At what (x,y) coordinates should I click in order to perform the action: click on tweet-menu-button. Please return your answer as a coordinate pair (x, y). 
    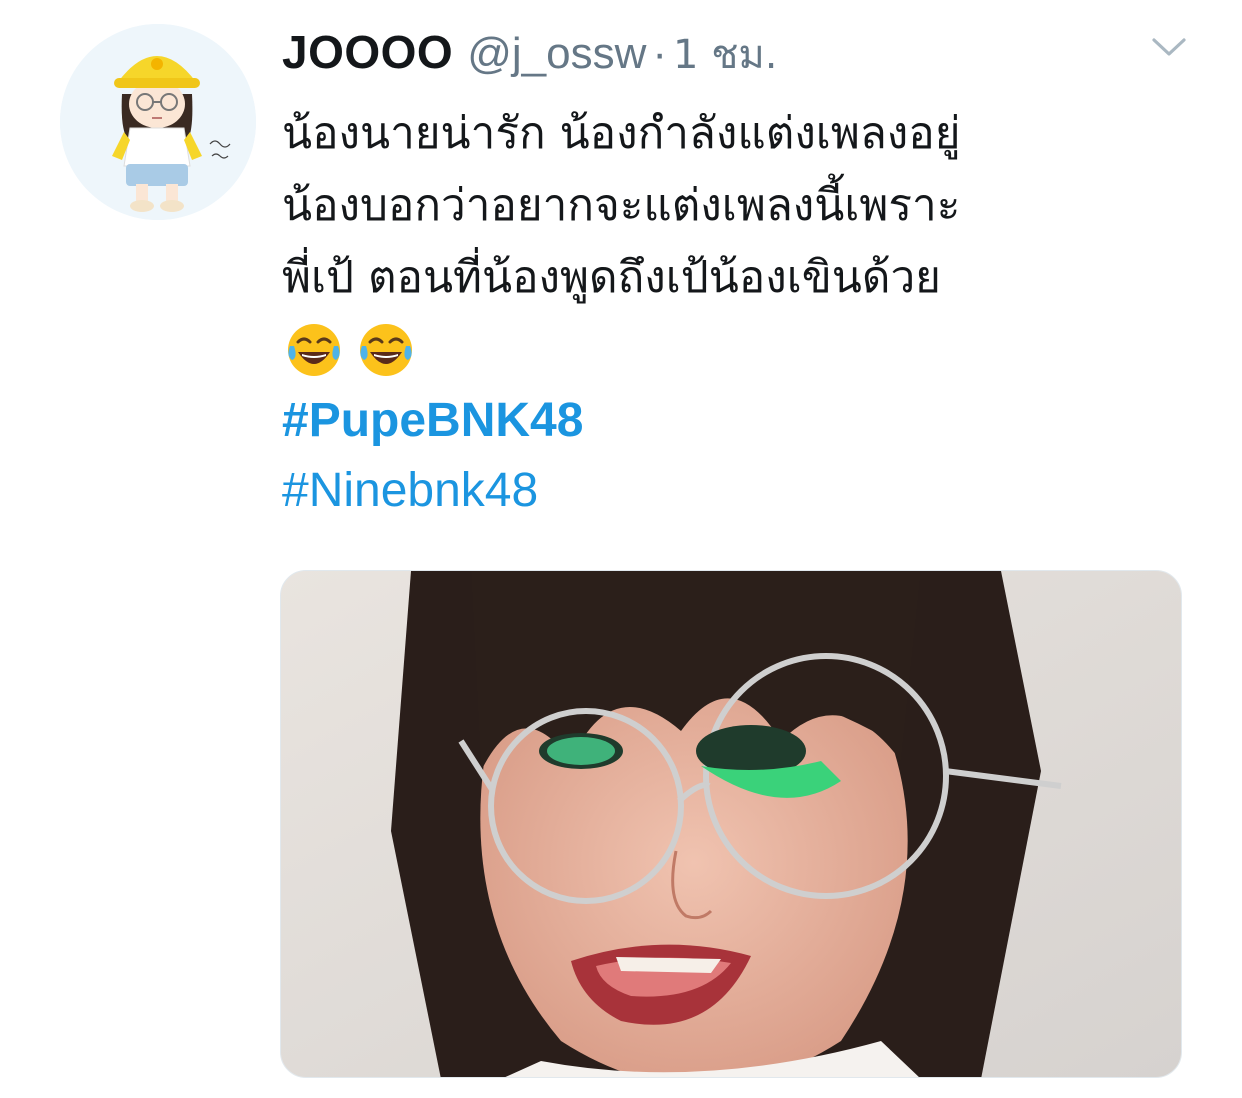
    Looking at the image, I should click on (1169, 47).